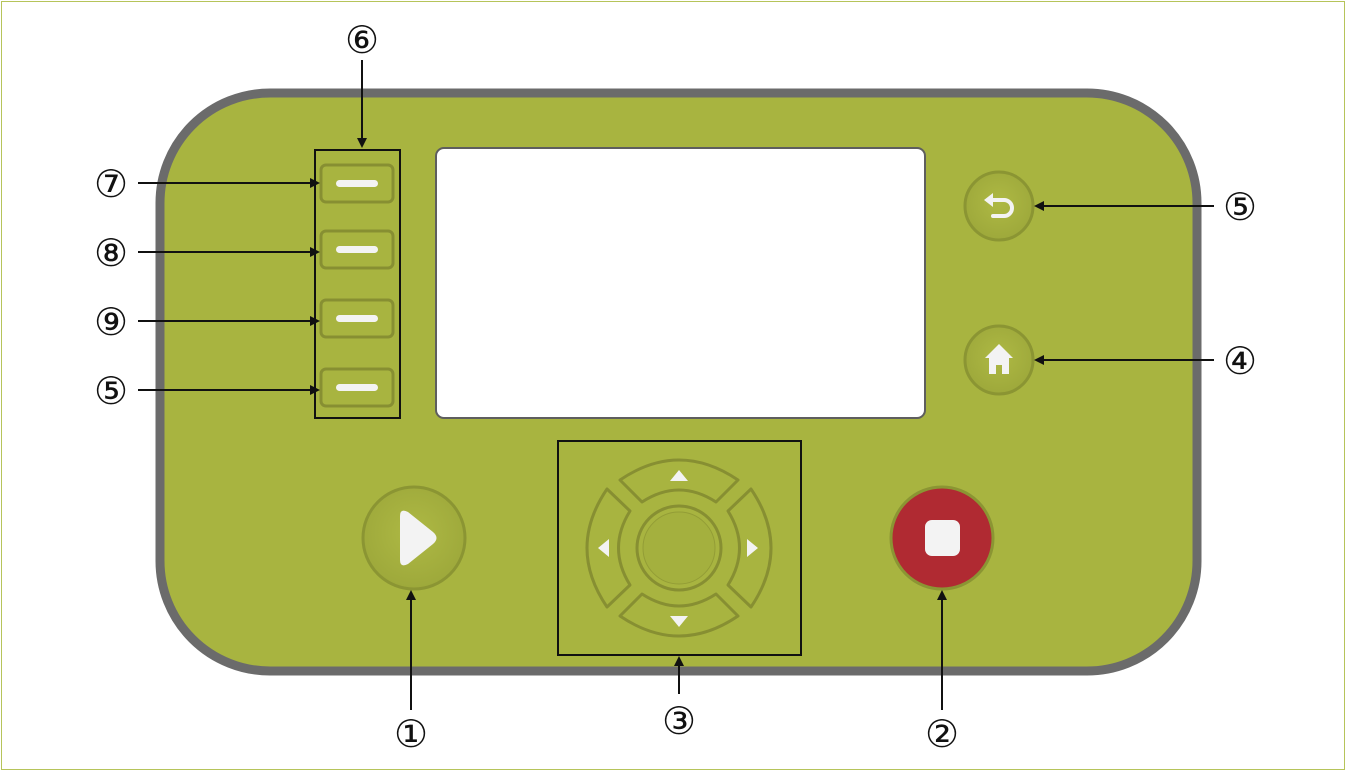 The height and width of the screenshot is (777, 1348). Describe the element at coordinates (680, 283) in the screenshot. I see `display-screen` at that location.